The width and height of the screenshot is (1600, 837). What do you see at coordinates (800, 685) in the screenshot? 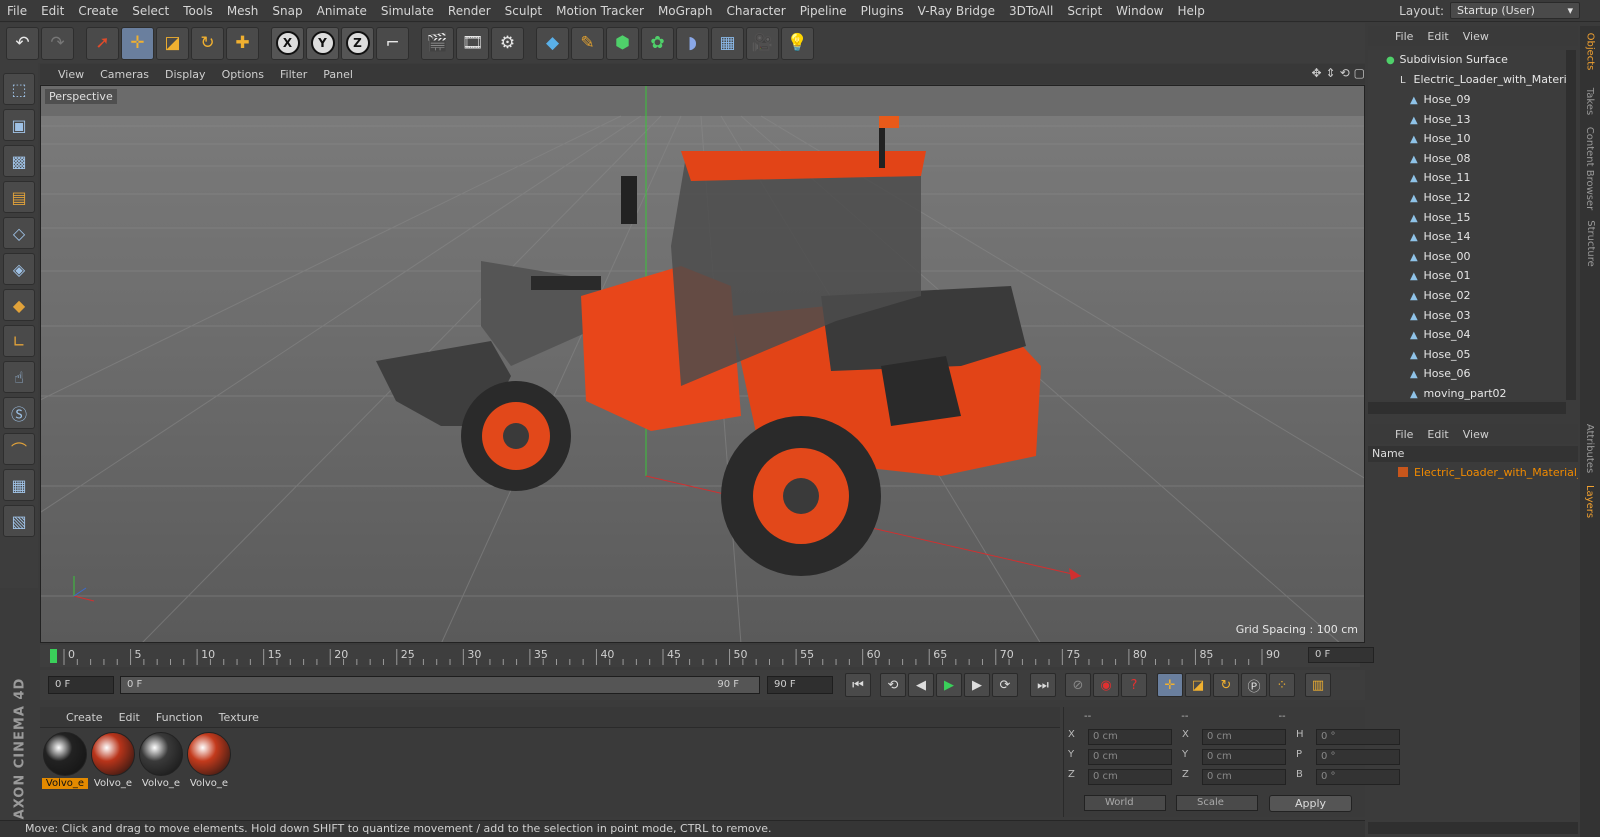
I see `max-frame-field: 90 F` at bounding box center [800, 685].